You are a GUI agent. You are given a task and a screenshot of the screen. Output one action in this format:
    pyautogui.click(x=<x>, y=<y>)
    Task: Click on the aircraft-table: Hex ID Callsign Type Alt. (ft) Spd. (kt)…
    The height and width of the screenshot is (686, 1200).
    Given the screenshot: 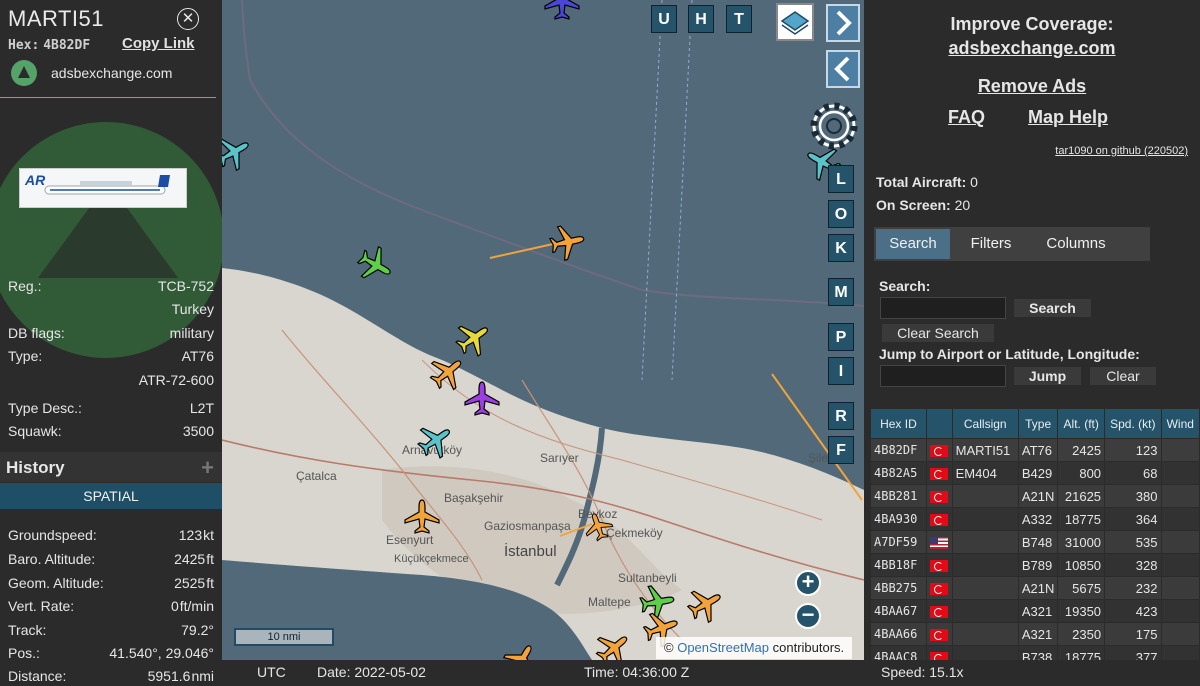 What is the action you would take?
    pyautogui.click(x=1035, y=534)
    